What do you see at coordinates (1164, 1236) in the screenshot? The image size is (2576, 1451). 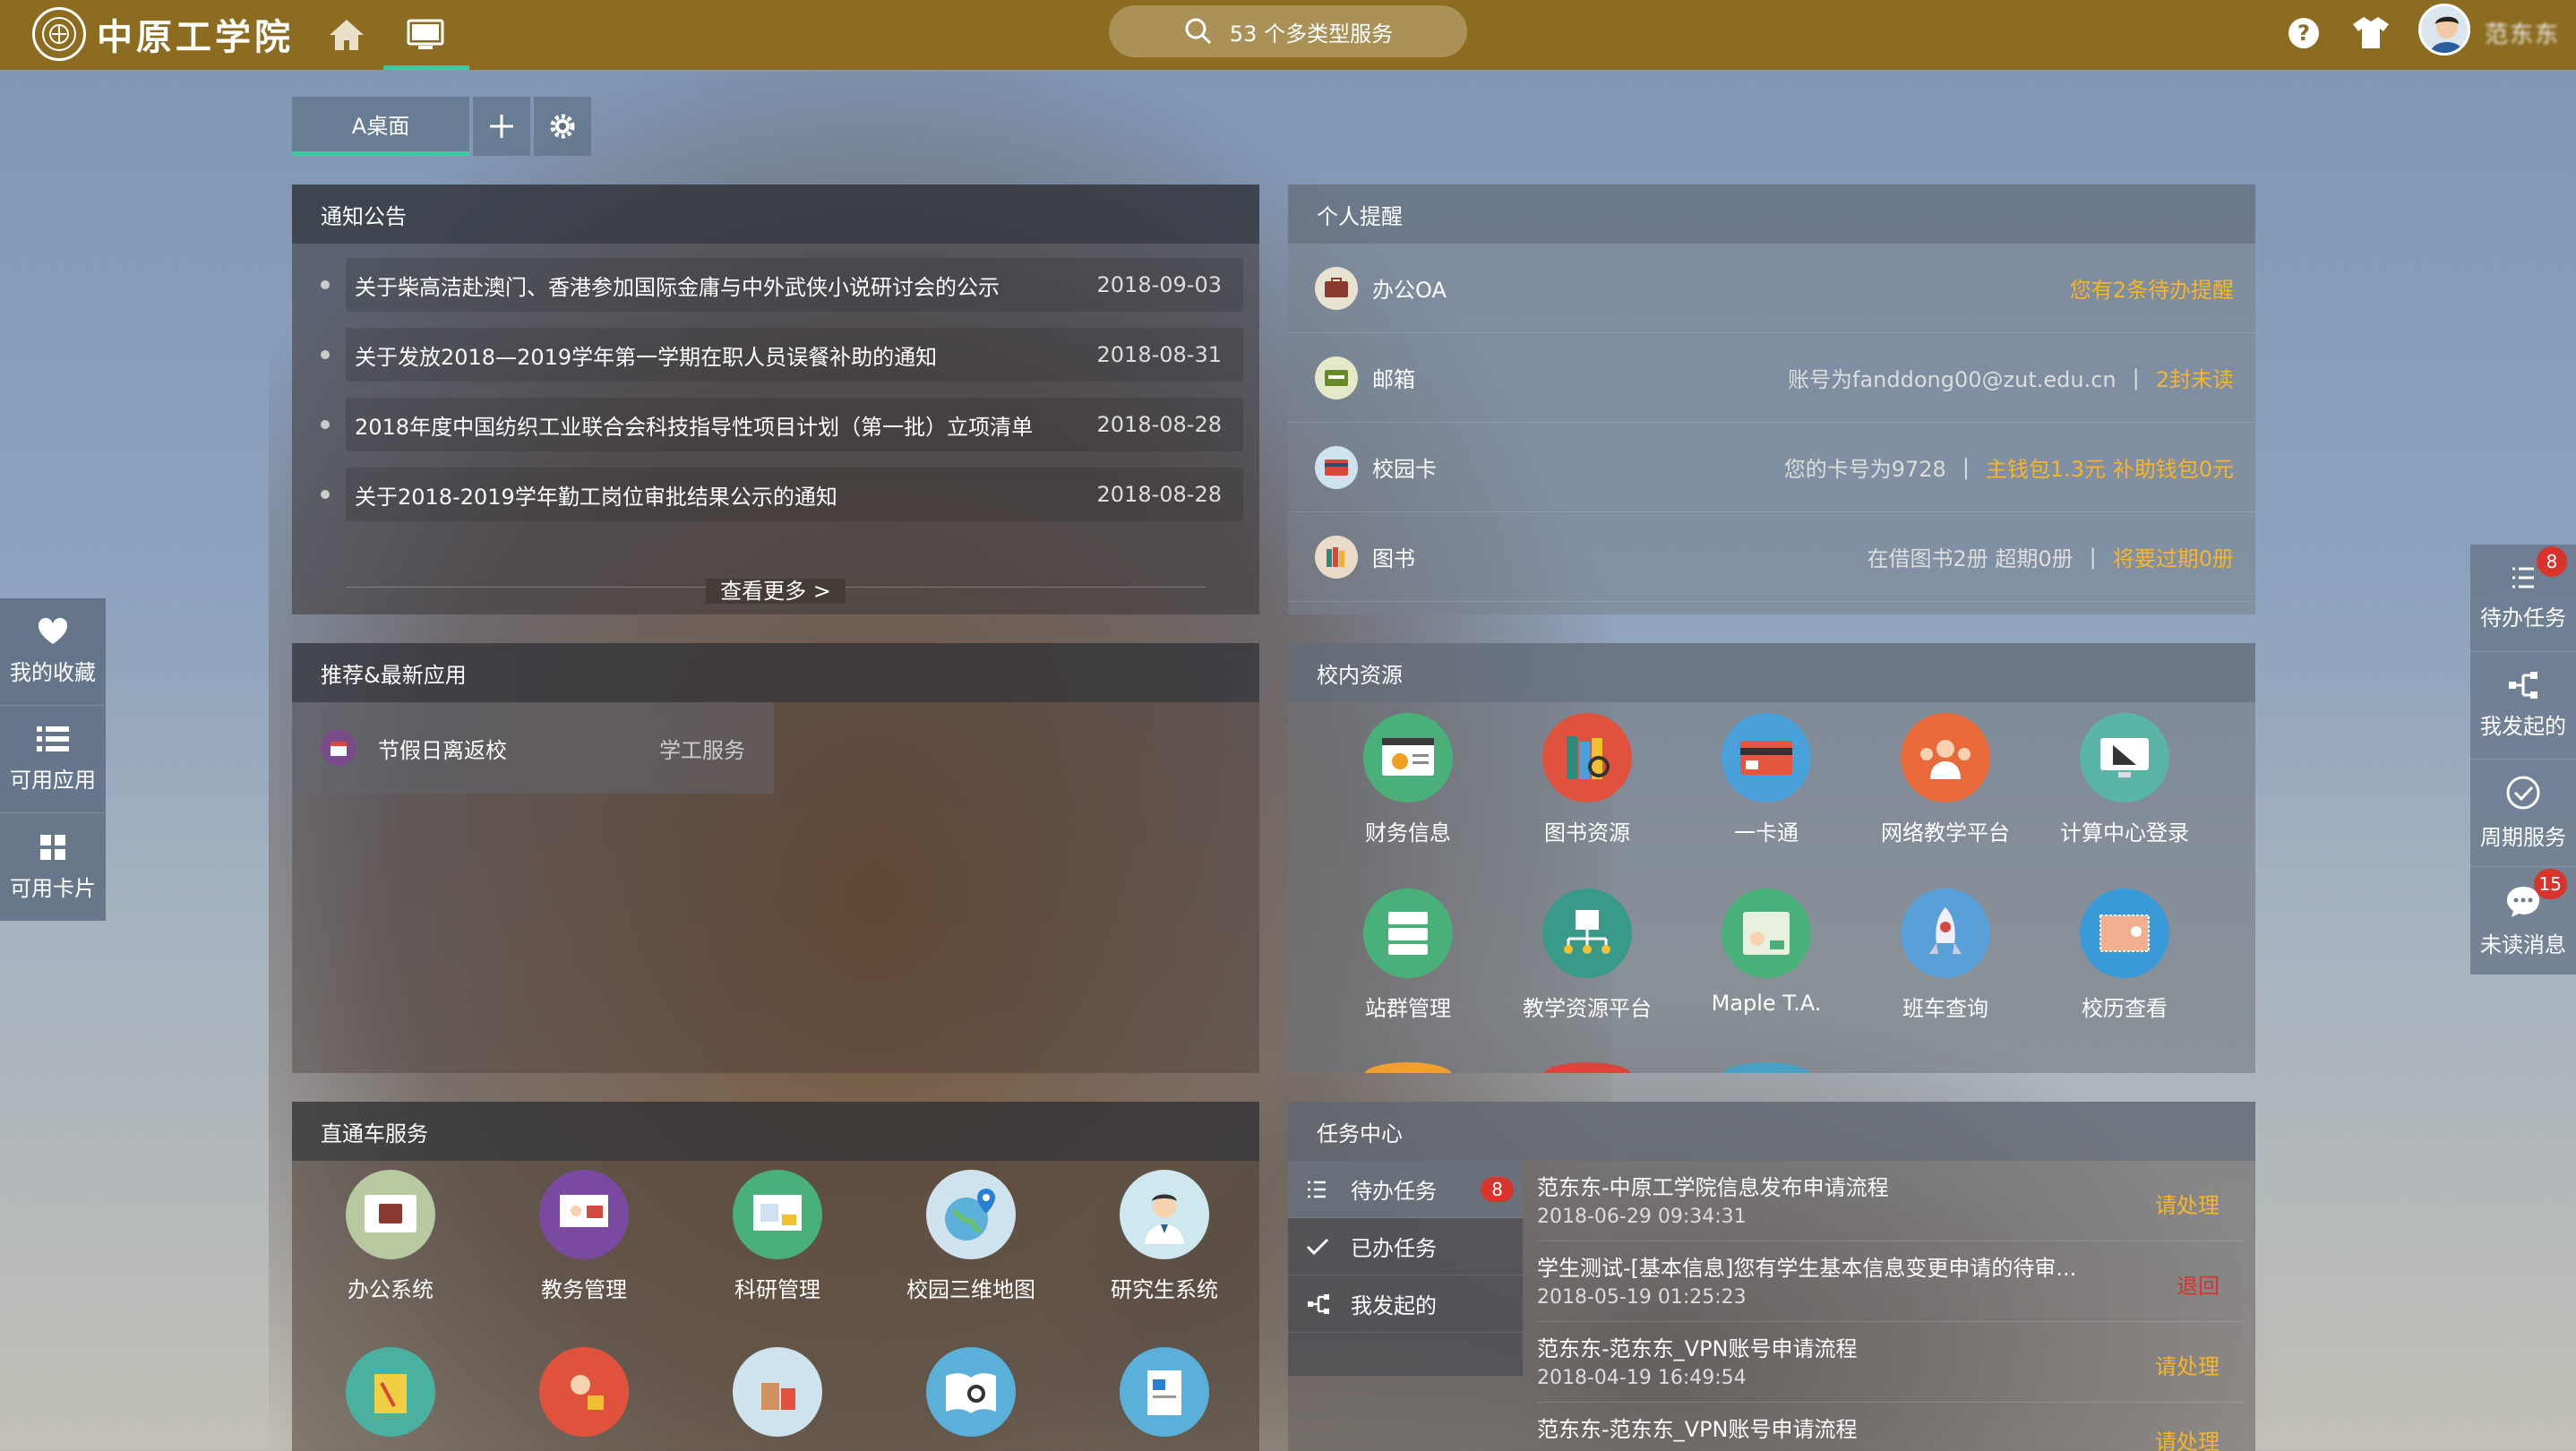 I see `express-graduate: 研究生系统` at bounding box center [1164, 1236].